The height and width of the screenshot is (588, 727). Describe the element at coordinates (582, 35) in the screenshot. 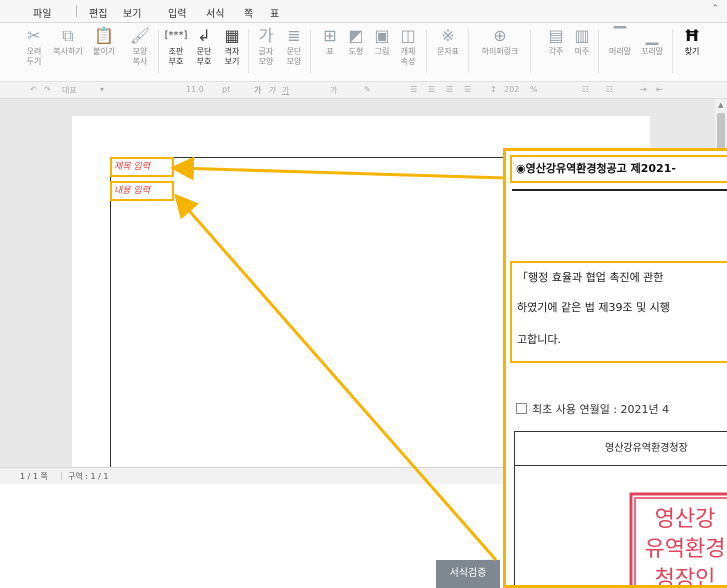

I see `endnote-icon: ▥` at that location.